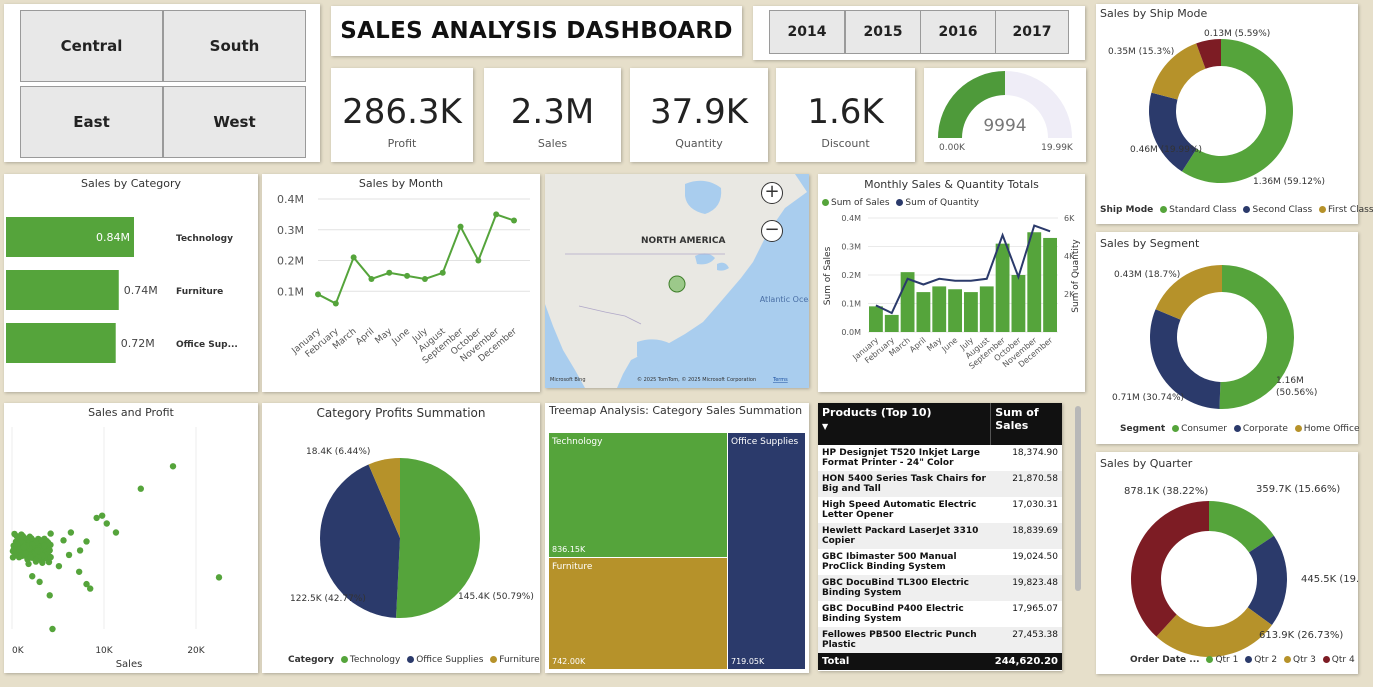 The height and width of the screenshot is (687, 1373). Describe the element at coordinates (1026, 424) in the screenshot. I see `column-header-sum-of-sales: Sum of Sales` at that location.